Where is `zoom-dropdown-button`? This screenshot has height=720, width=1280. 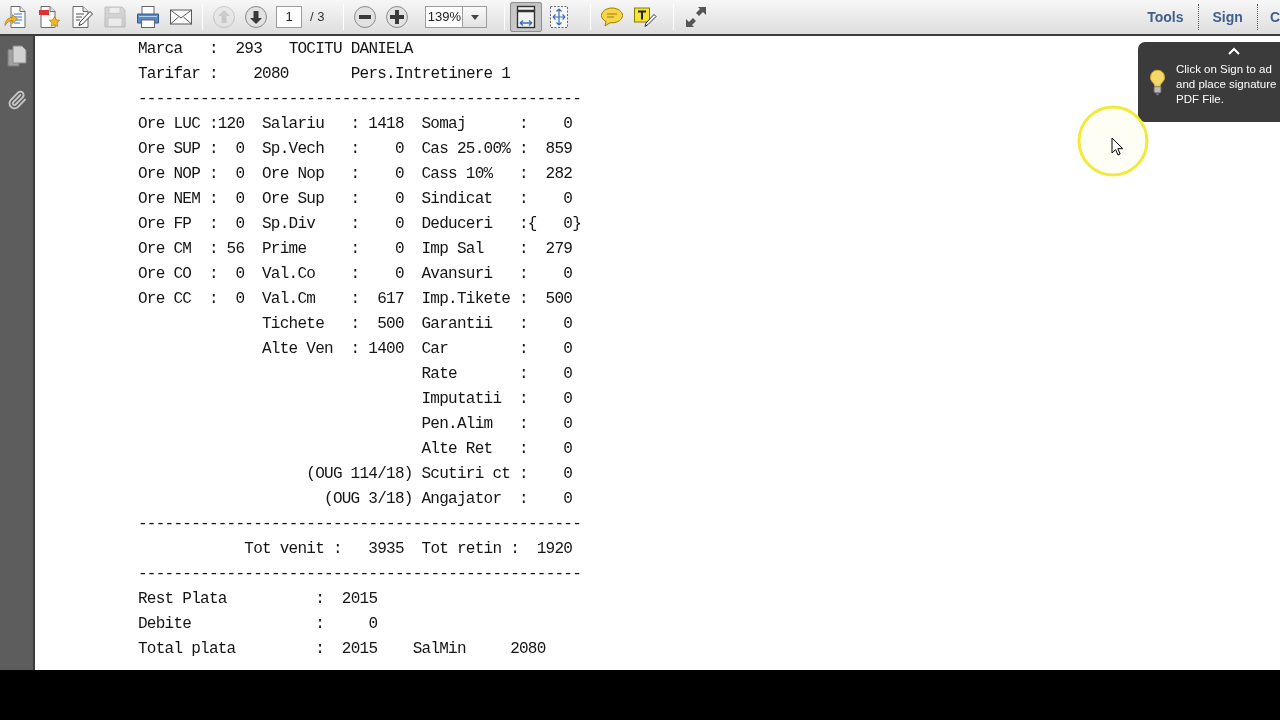
zoom-dropdown-button is located at coordinates (475, 17).